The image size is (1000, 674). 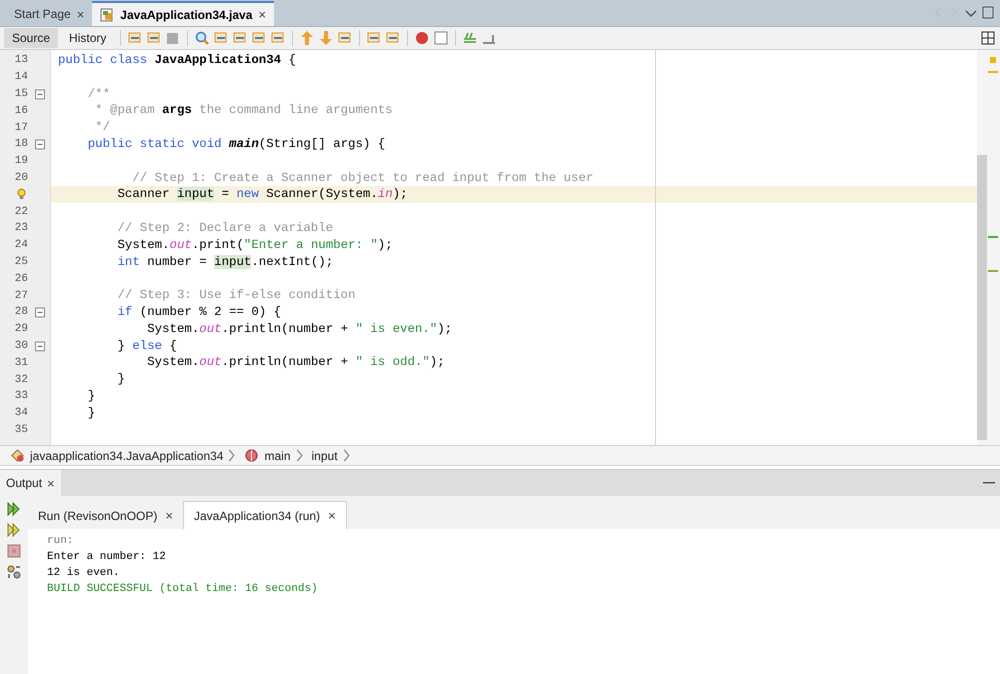 I want to click on line-number: 20, so click(x=21, y=178).